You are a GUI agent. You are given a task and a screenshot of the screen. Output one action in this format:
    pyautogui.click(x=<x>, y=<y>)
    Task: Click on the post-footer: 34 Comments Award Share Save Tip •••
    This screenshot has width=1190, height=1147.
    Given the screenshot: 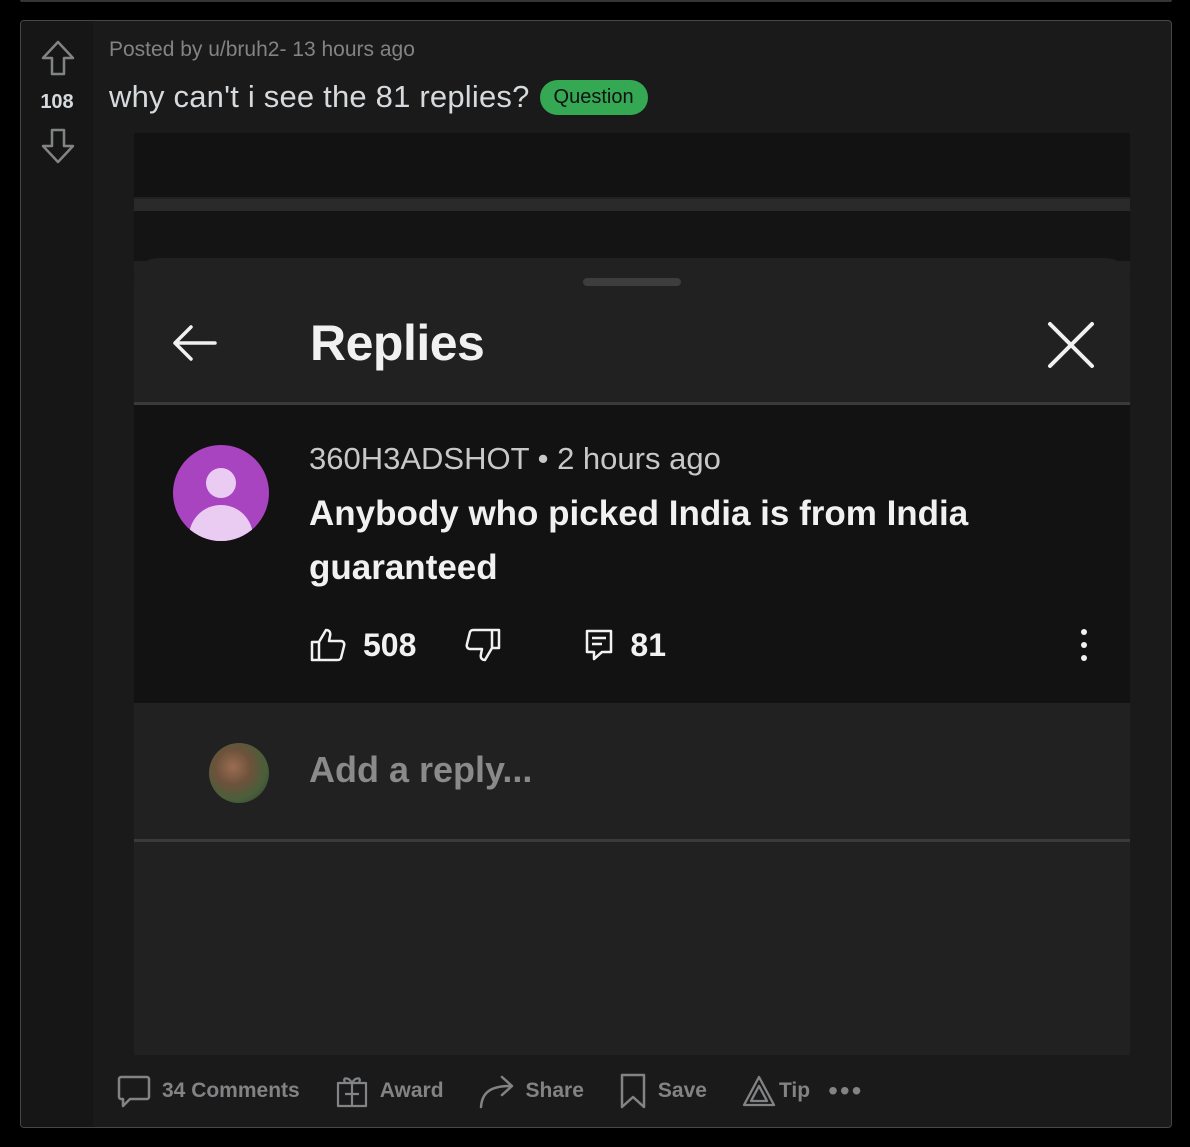 What is the action you would take?
    pyautogui.click(x=490, y=1091)
    